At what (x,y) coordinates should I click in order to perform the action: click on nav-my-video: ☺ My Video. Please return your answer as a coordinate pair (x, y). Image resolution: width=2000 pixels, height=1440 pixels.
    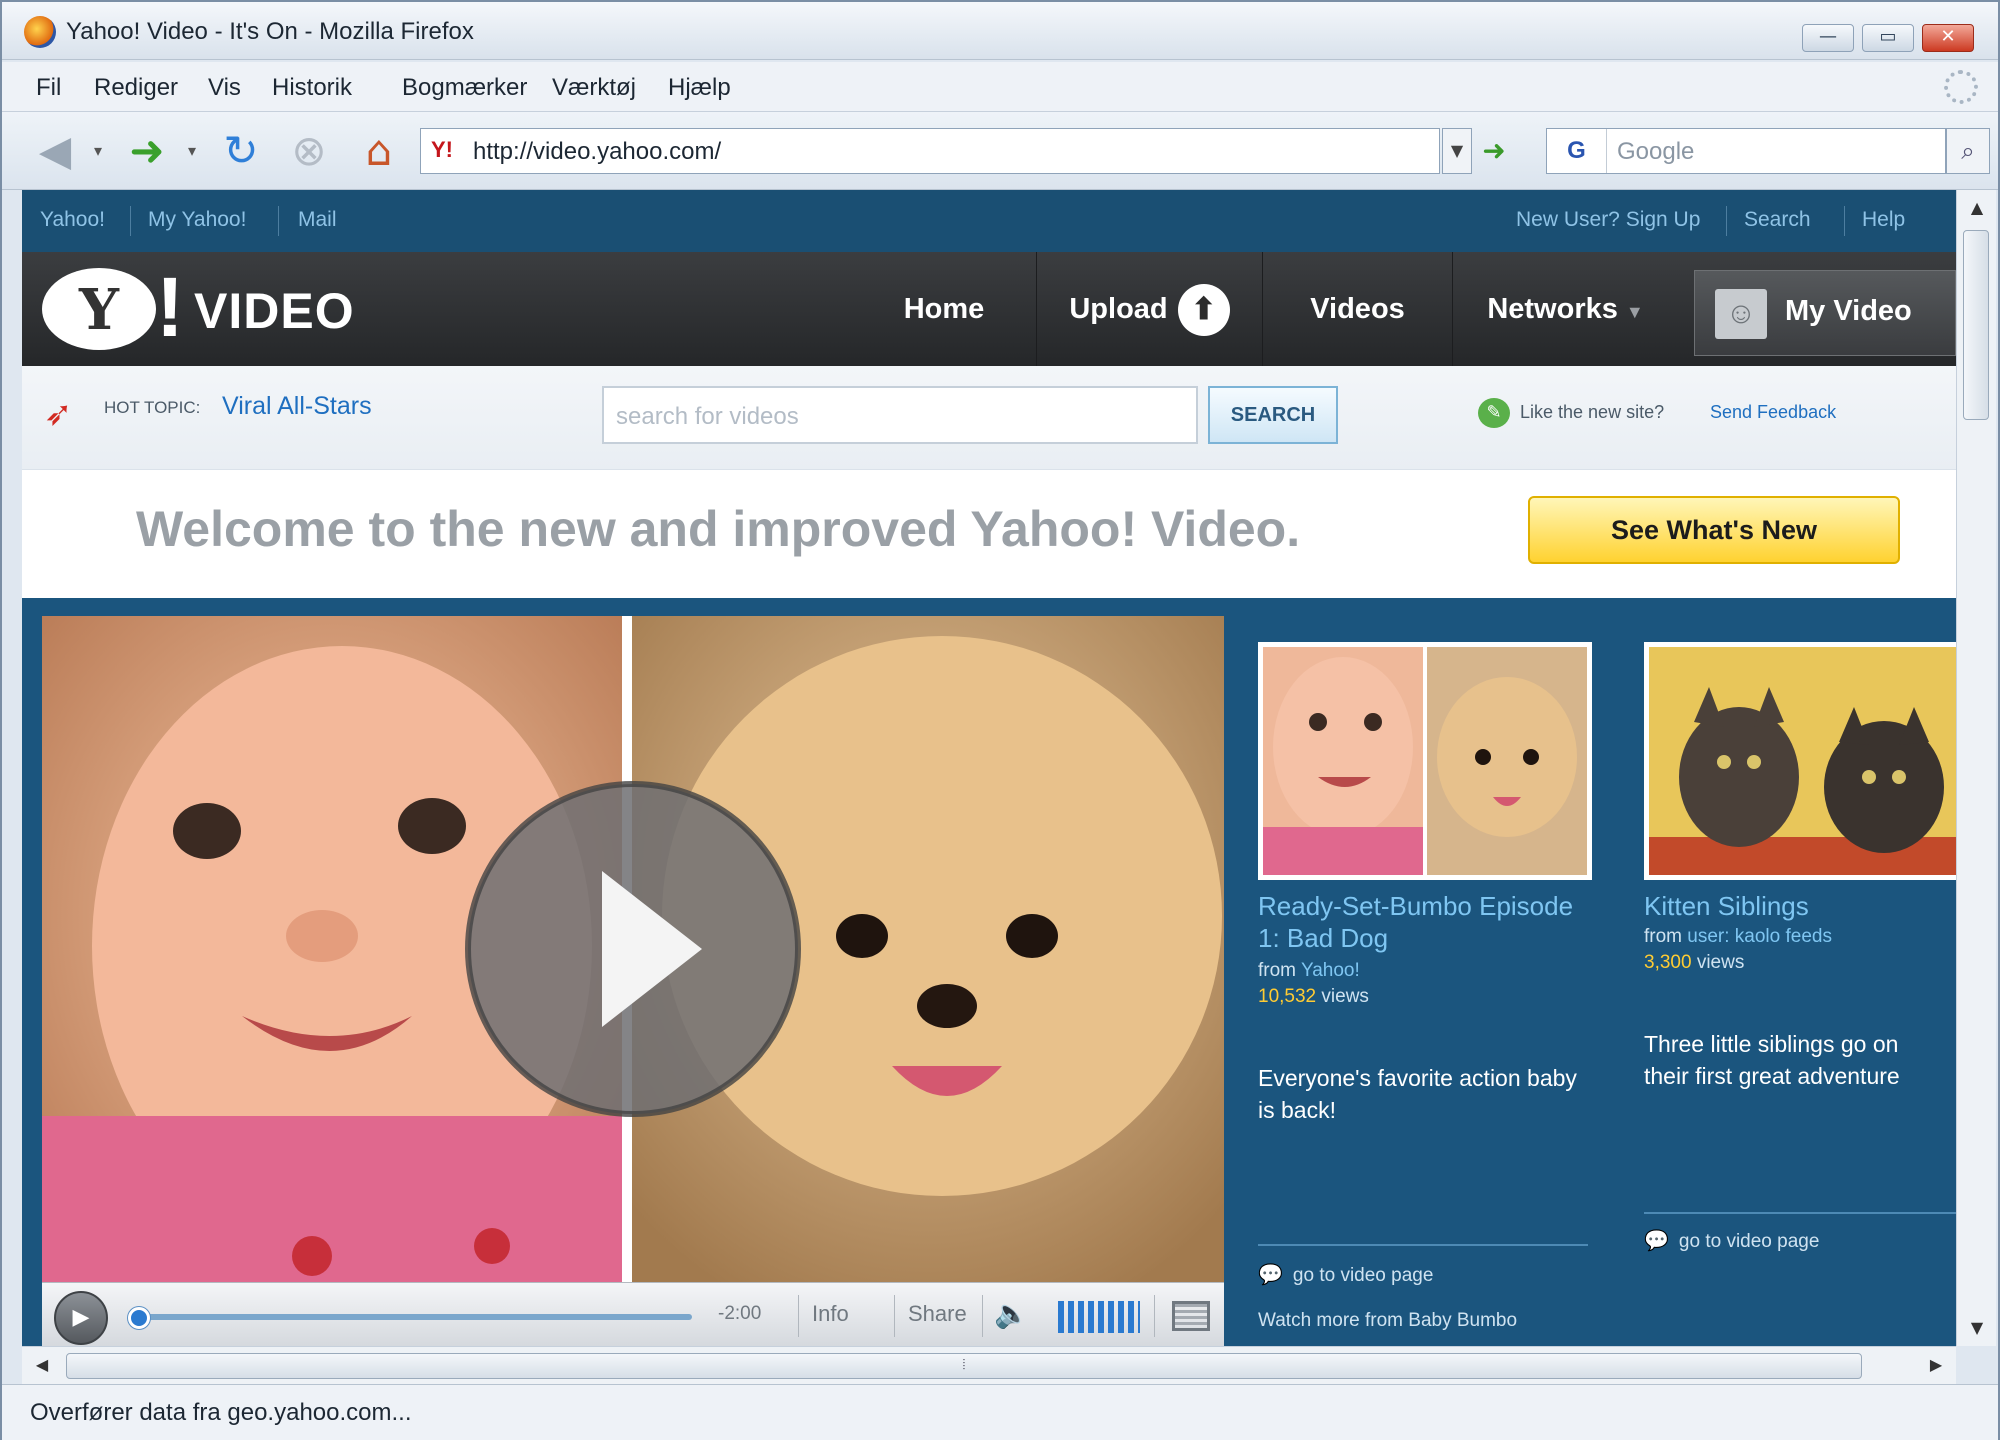
    Looking at the image, I should click on (1825, 313).